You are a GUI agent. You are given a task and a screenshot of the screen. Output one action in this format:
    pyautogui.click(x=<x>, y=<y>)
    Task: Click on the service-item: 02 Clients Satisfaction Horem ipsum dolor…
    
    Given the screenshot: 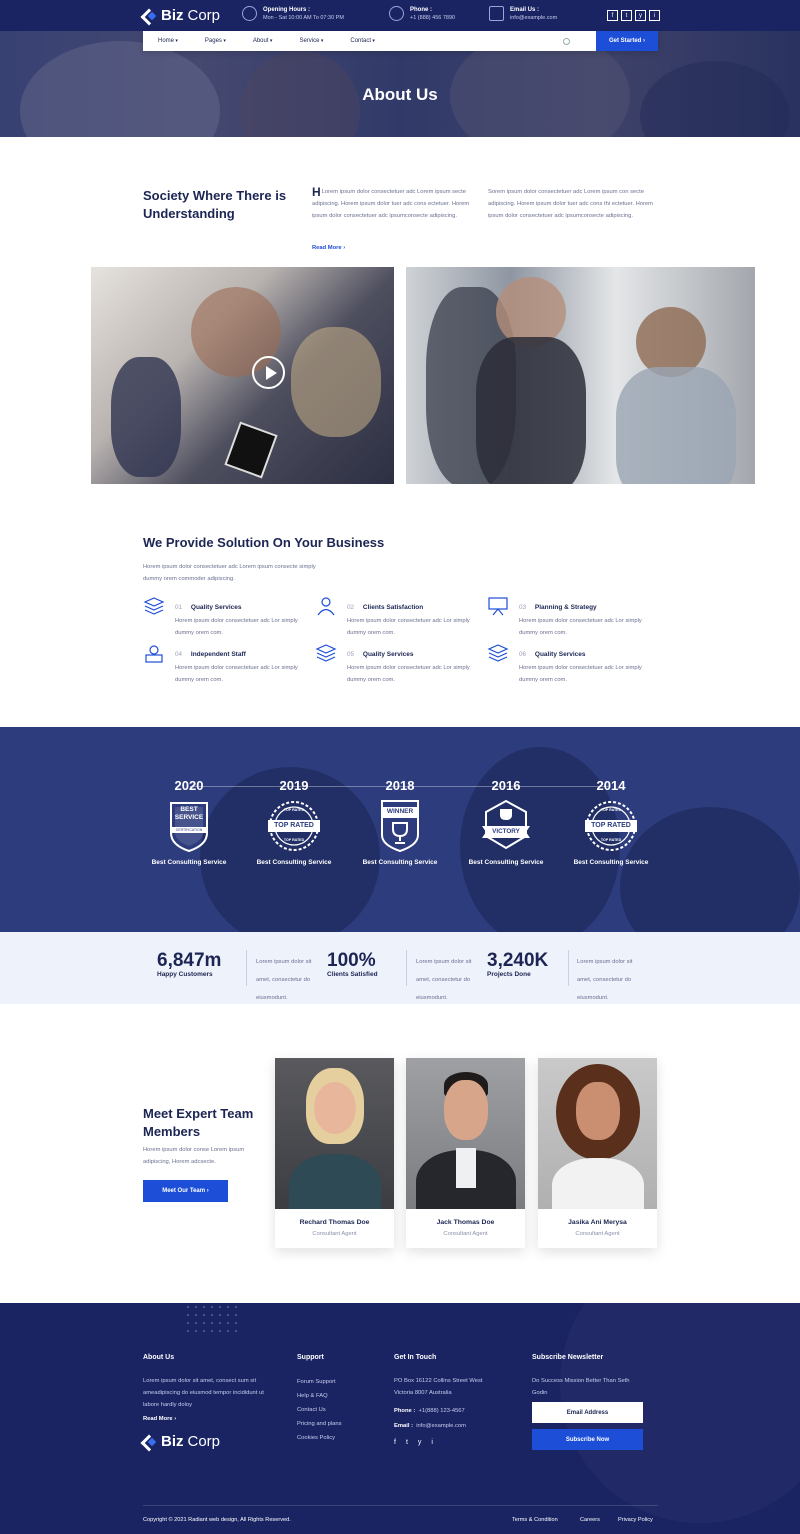 What is the action you would take?
    pyautogui.click(x=395, y=617)
    